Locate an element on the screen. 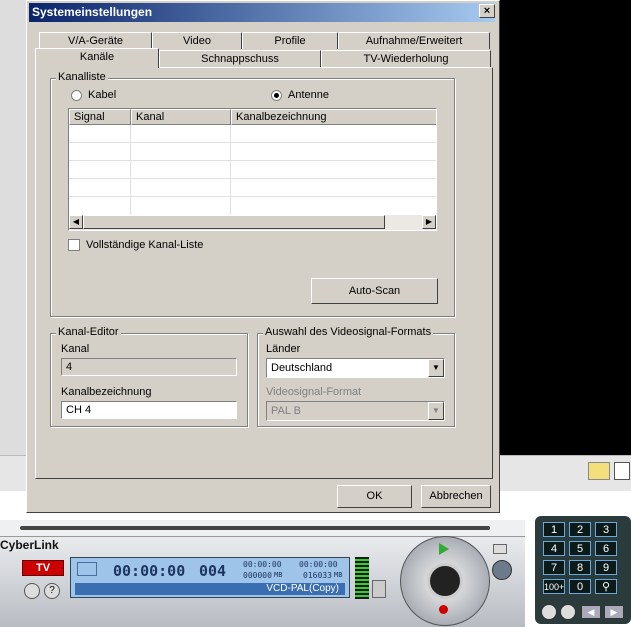 The width and height of the screenshot is (631, 627). video-format-dropdown: PAL B ▼ is located at coordinates (355, 411).